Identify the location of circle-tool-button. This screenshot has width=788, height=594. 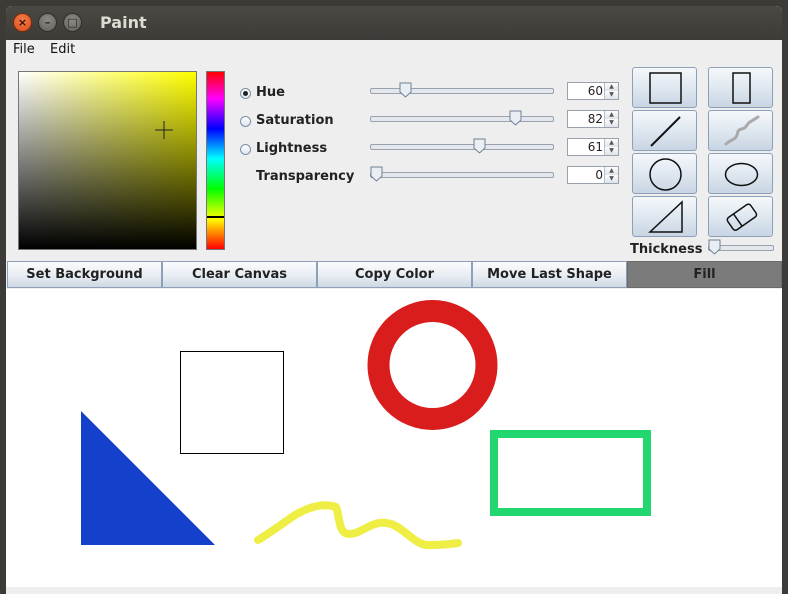
(664, 173).